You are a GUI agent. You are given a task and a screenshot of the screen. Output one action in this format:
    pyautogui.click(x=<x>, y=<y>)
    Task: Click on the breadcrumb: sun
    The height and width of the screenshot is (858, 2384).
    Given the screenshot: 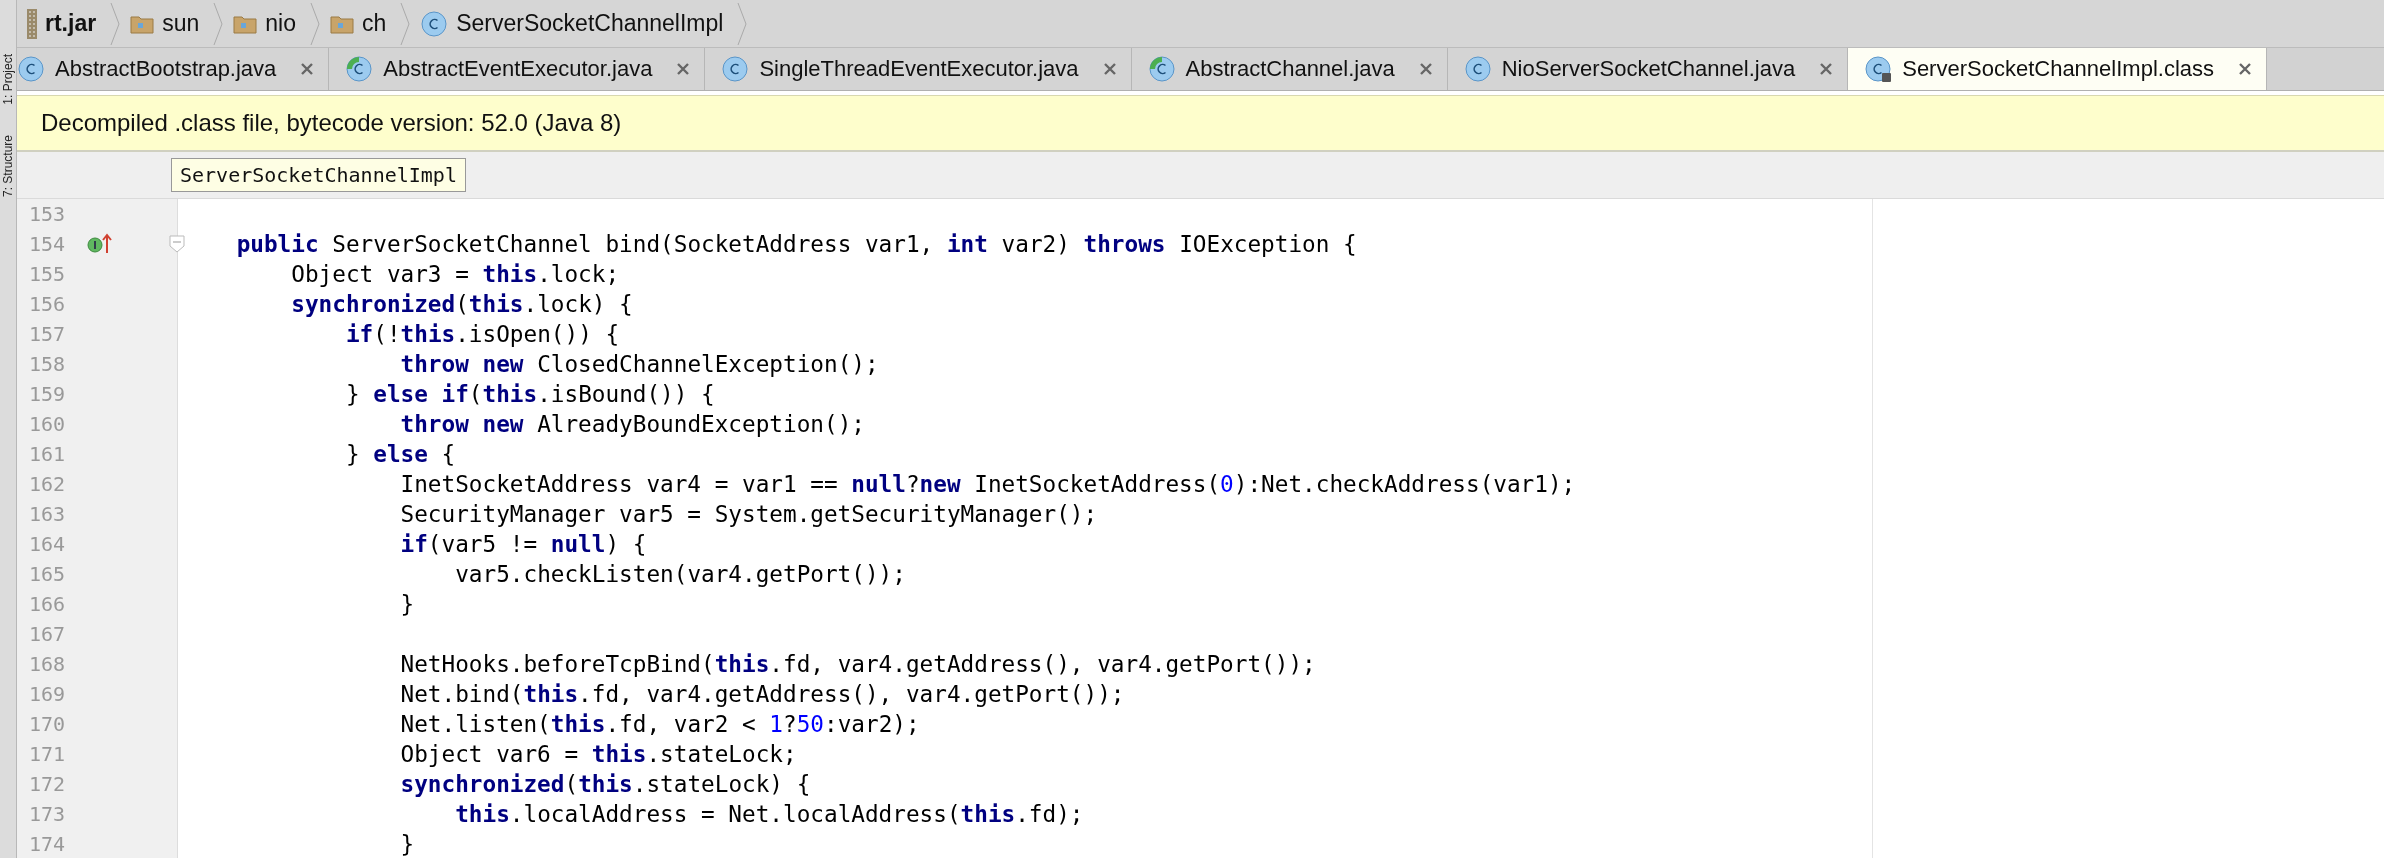 What is the action you would take?
    pyautogui.click(x=167, y=23)
    